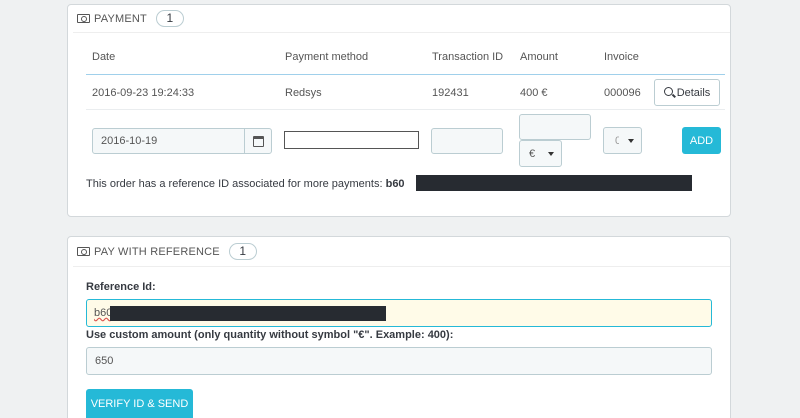 This screenshot has height=418, width=800. I want to click on details-button: Details, so click(687, 92).